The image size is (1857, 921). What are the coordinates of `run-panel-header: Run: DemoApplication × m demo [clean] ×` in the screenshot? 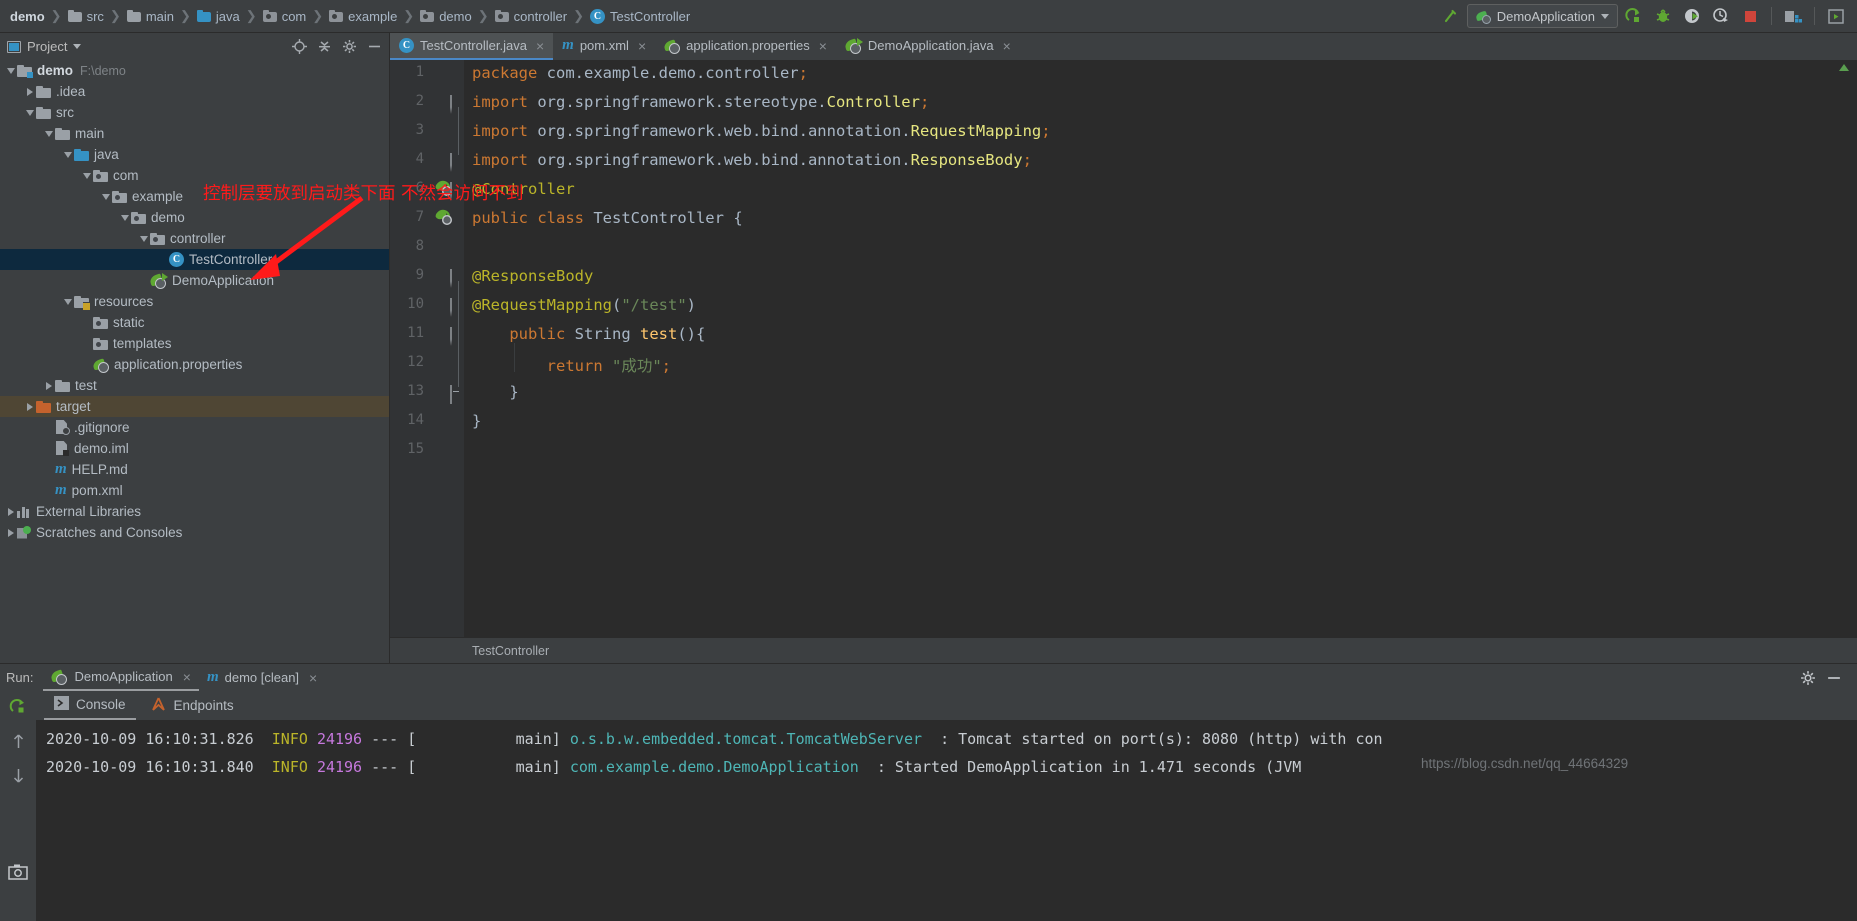 It's located at (928, 677).